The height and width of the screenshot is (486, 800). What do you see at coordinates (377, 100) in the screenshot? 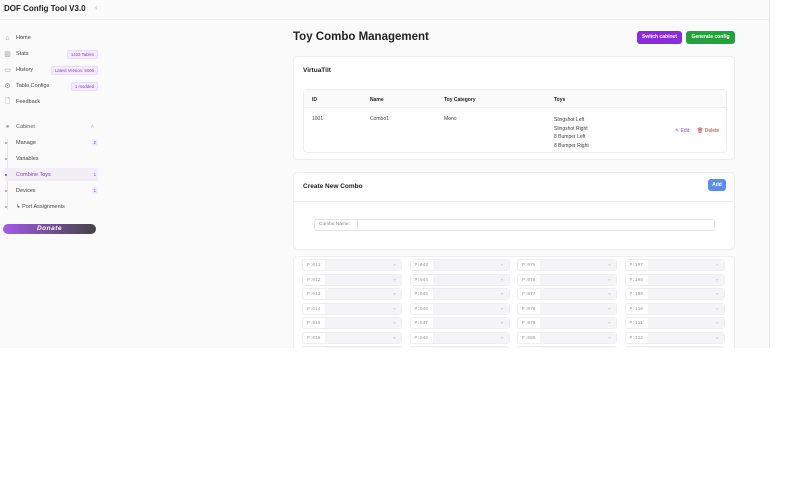
I see `col-name: Name` at bounding box center [377, 100].